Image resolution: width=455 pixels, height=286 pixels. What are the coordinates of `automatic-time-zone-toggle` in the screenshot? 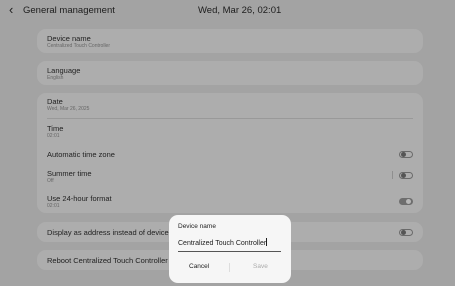 It's located at (406, 154).